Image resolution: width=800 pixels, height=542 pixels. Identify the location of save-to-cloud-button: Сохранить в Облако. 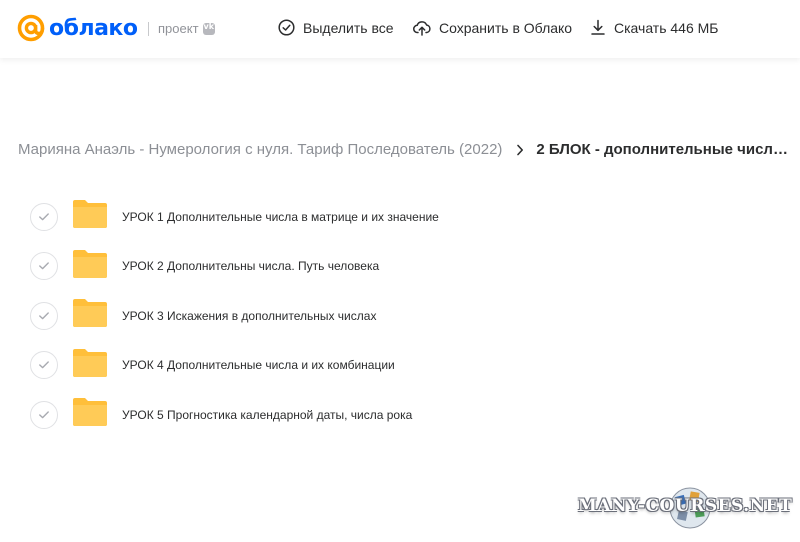
(492, 27).